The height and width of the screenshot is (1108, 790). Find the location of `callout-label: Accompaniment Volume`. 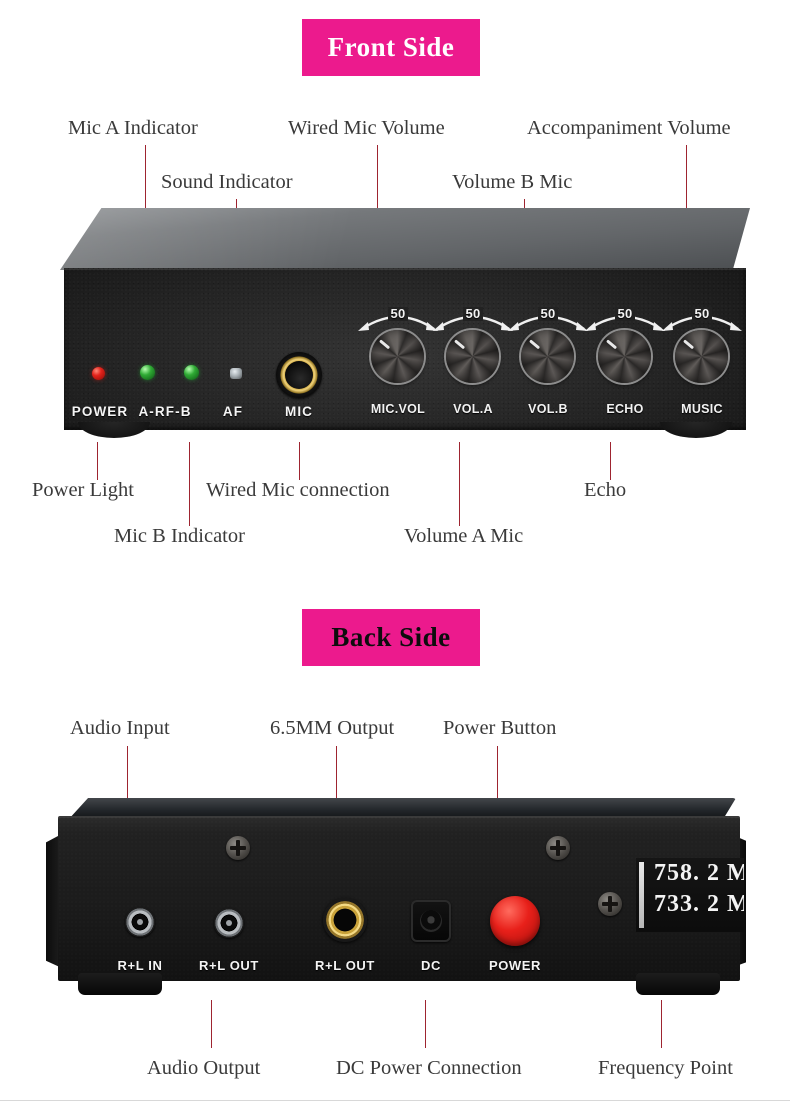

callout-label: Accompaniment Volume is located at coordinates (629, 128).